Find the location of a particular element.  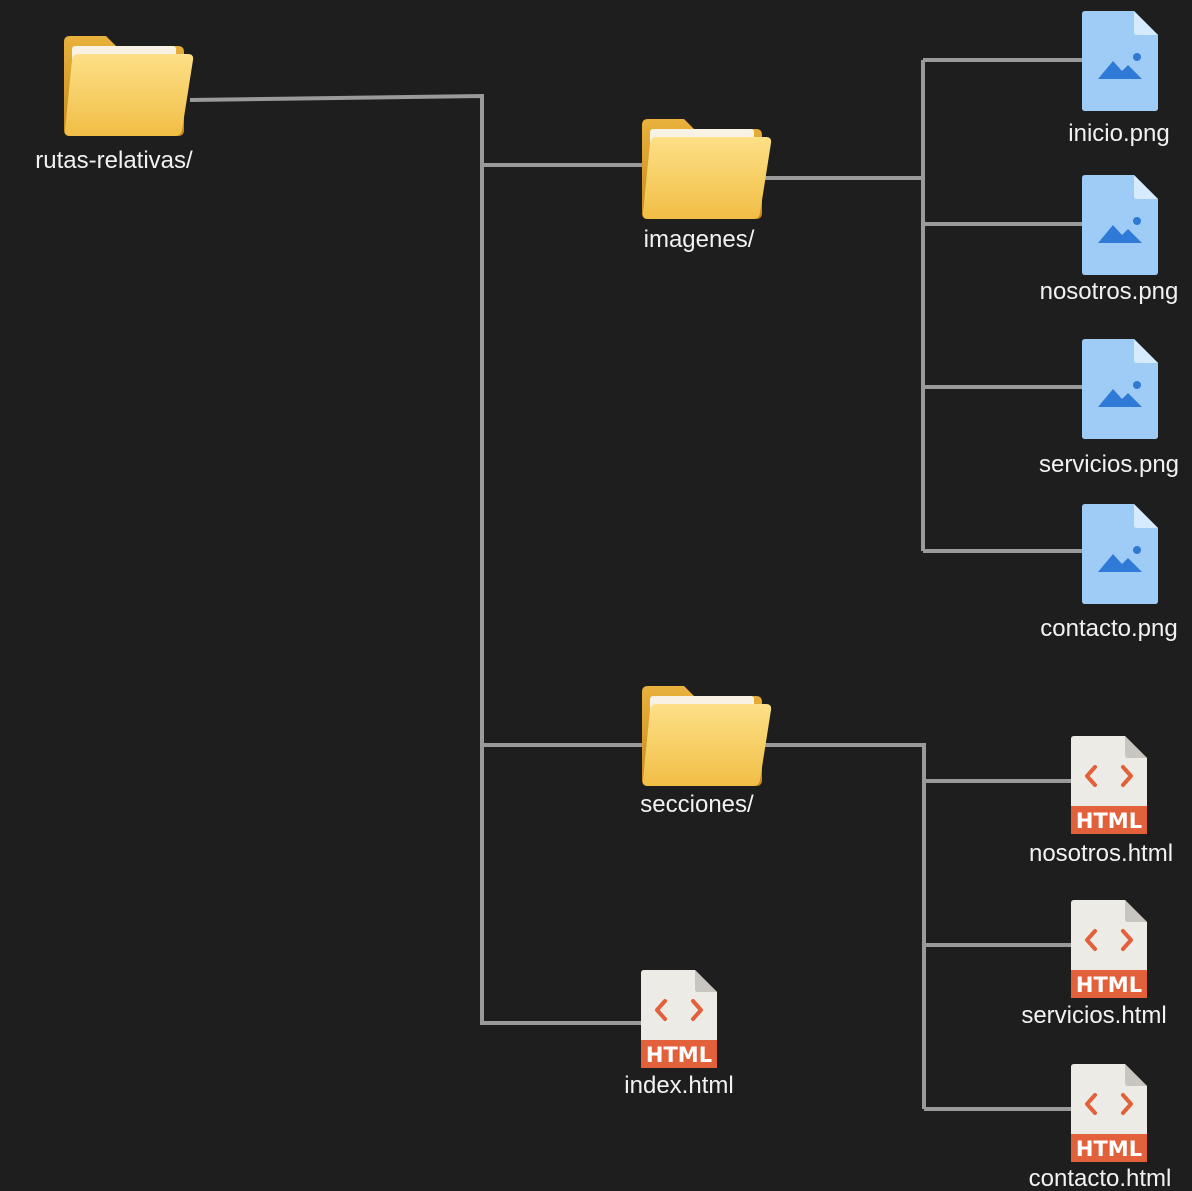

image-file-inicio: inicio.png is located at coordinates (1119, 79).